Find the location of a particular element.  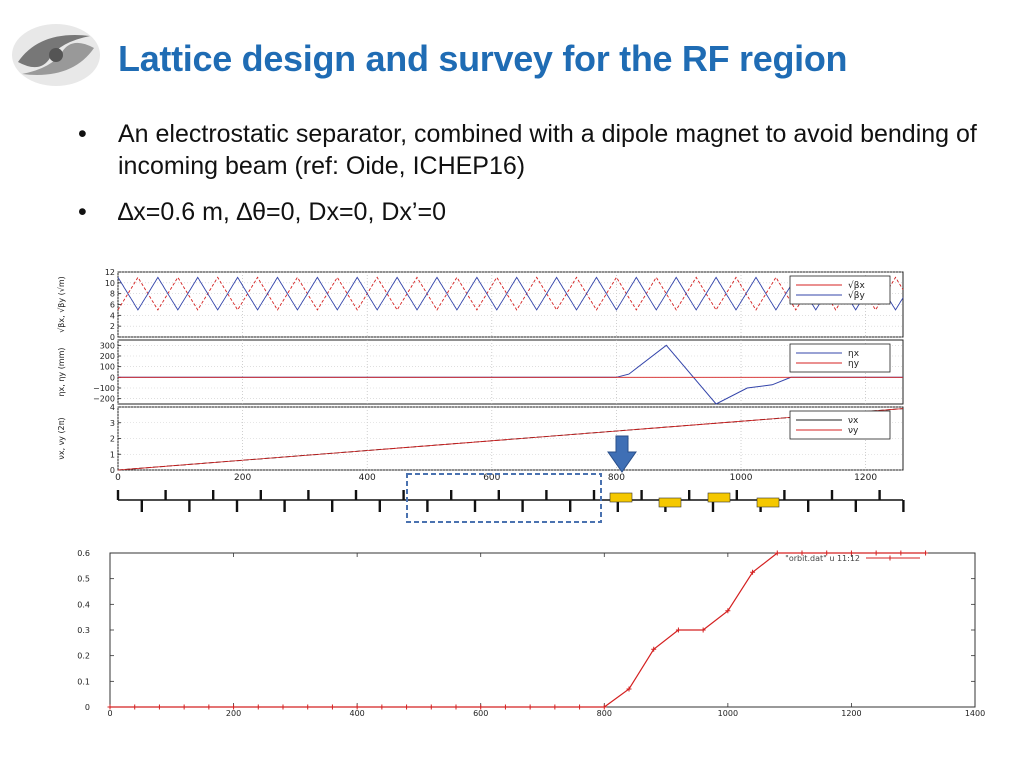

y-tick-label: 0.2 is located at coordinates (83, 656).